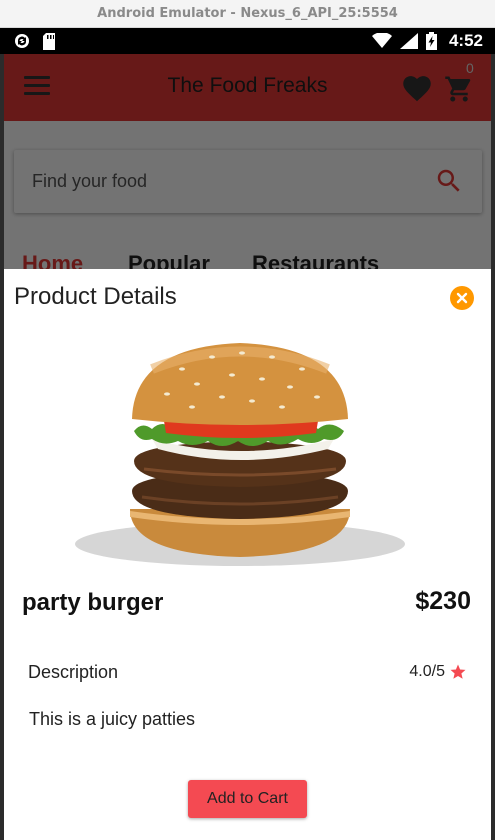 The image size is (495, 840). I want to click on status-time: 4:52, so click(465, 40).